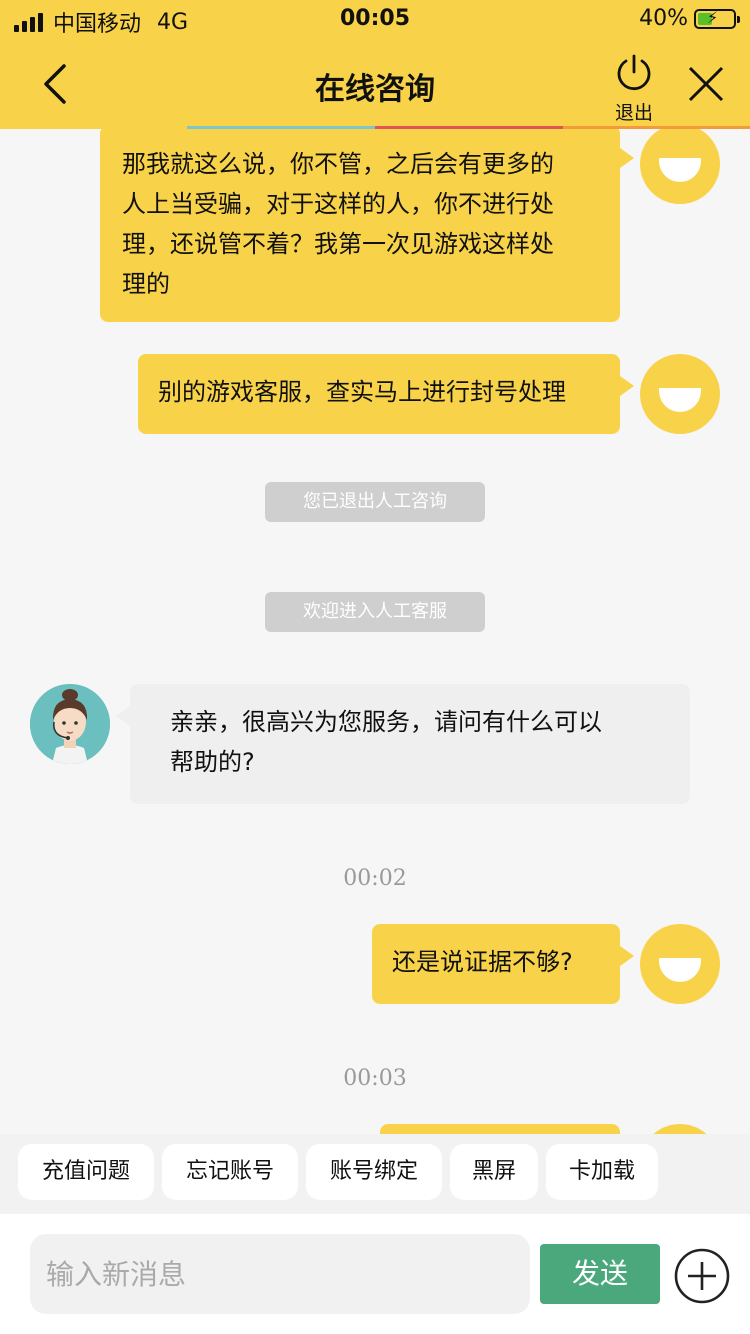 The height and width of the screenshot is (1334, 750). What do you see at coordinates (212, 762) in the screenshot?
I see `message-line: 帮助的?` at bounding box center [212, 762].